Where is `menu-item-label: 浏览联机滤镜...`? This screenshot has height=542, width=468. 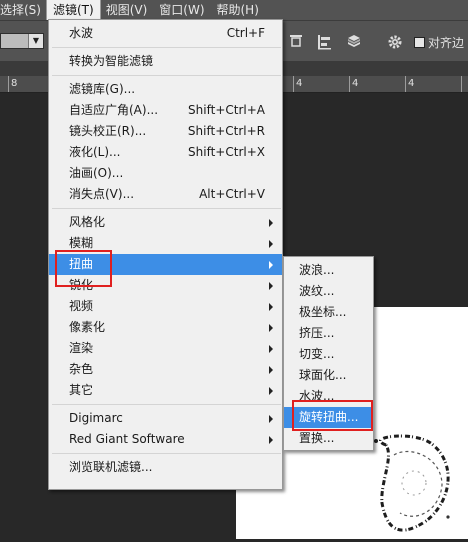 menu-item-label: 浏览联机滤镜... is located at coordinates (111, 467).